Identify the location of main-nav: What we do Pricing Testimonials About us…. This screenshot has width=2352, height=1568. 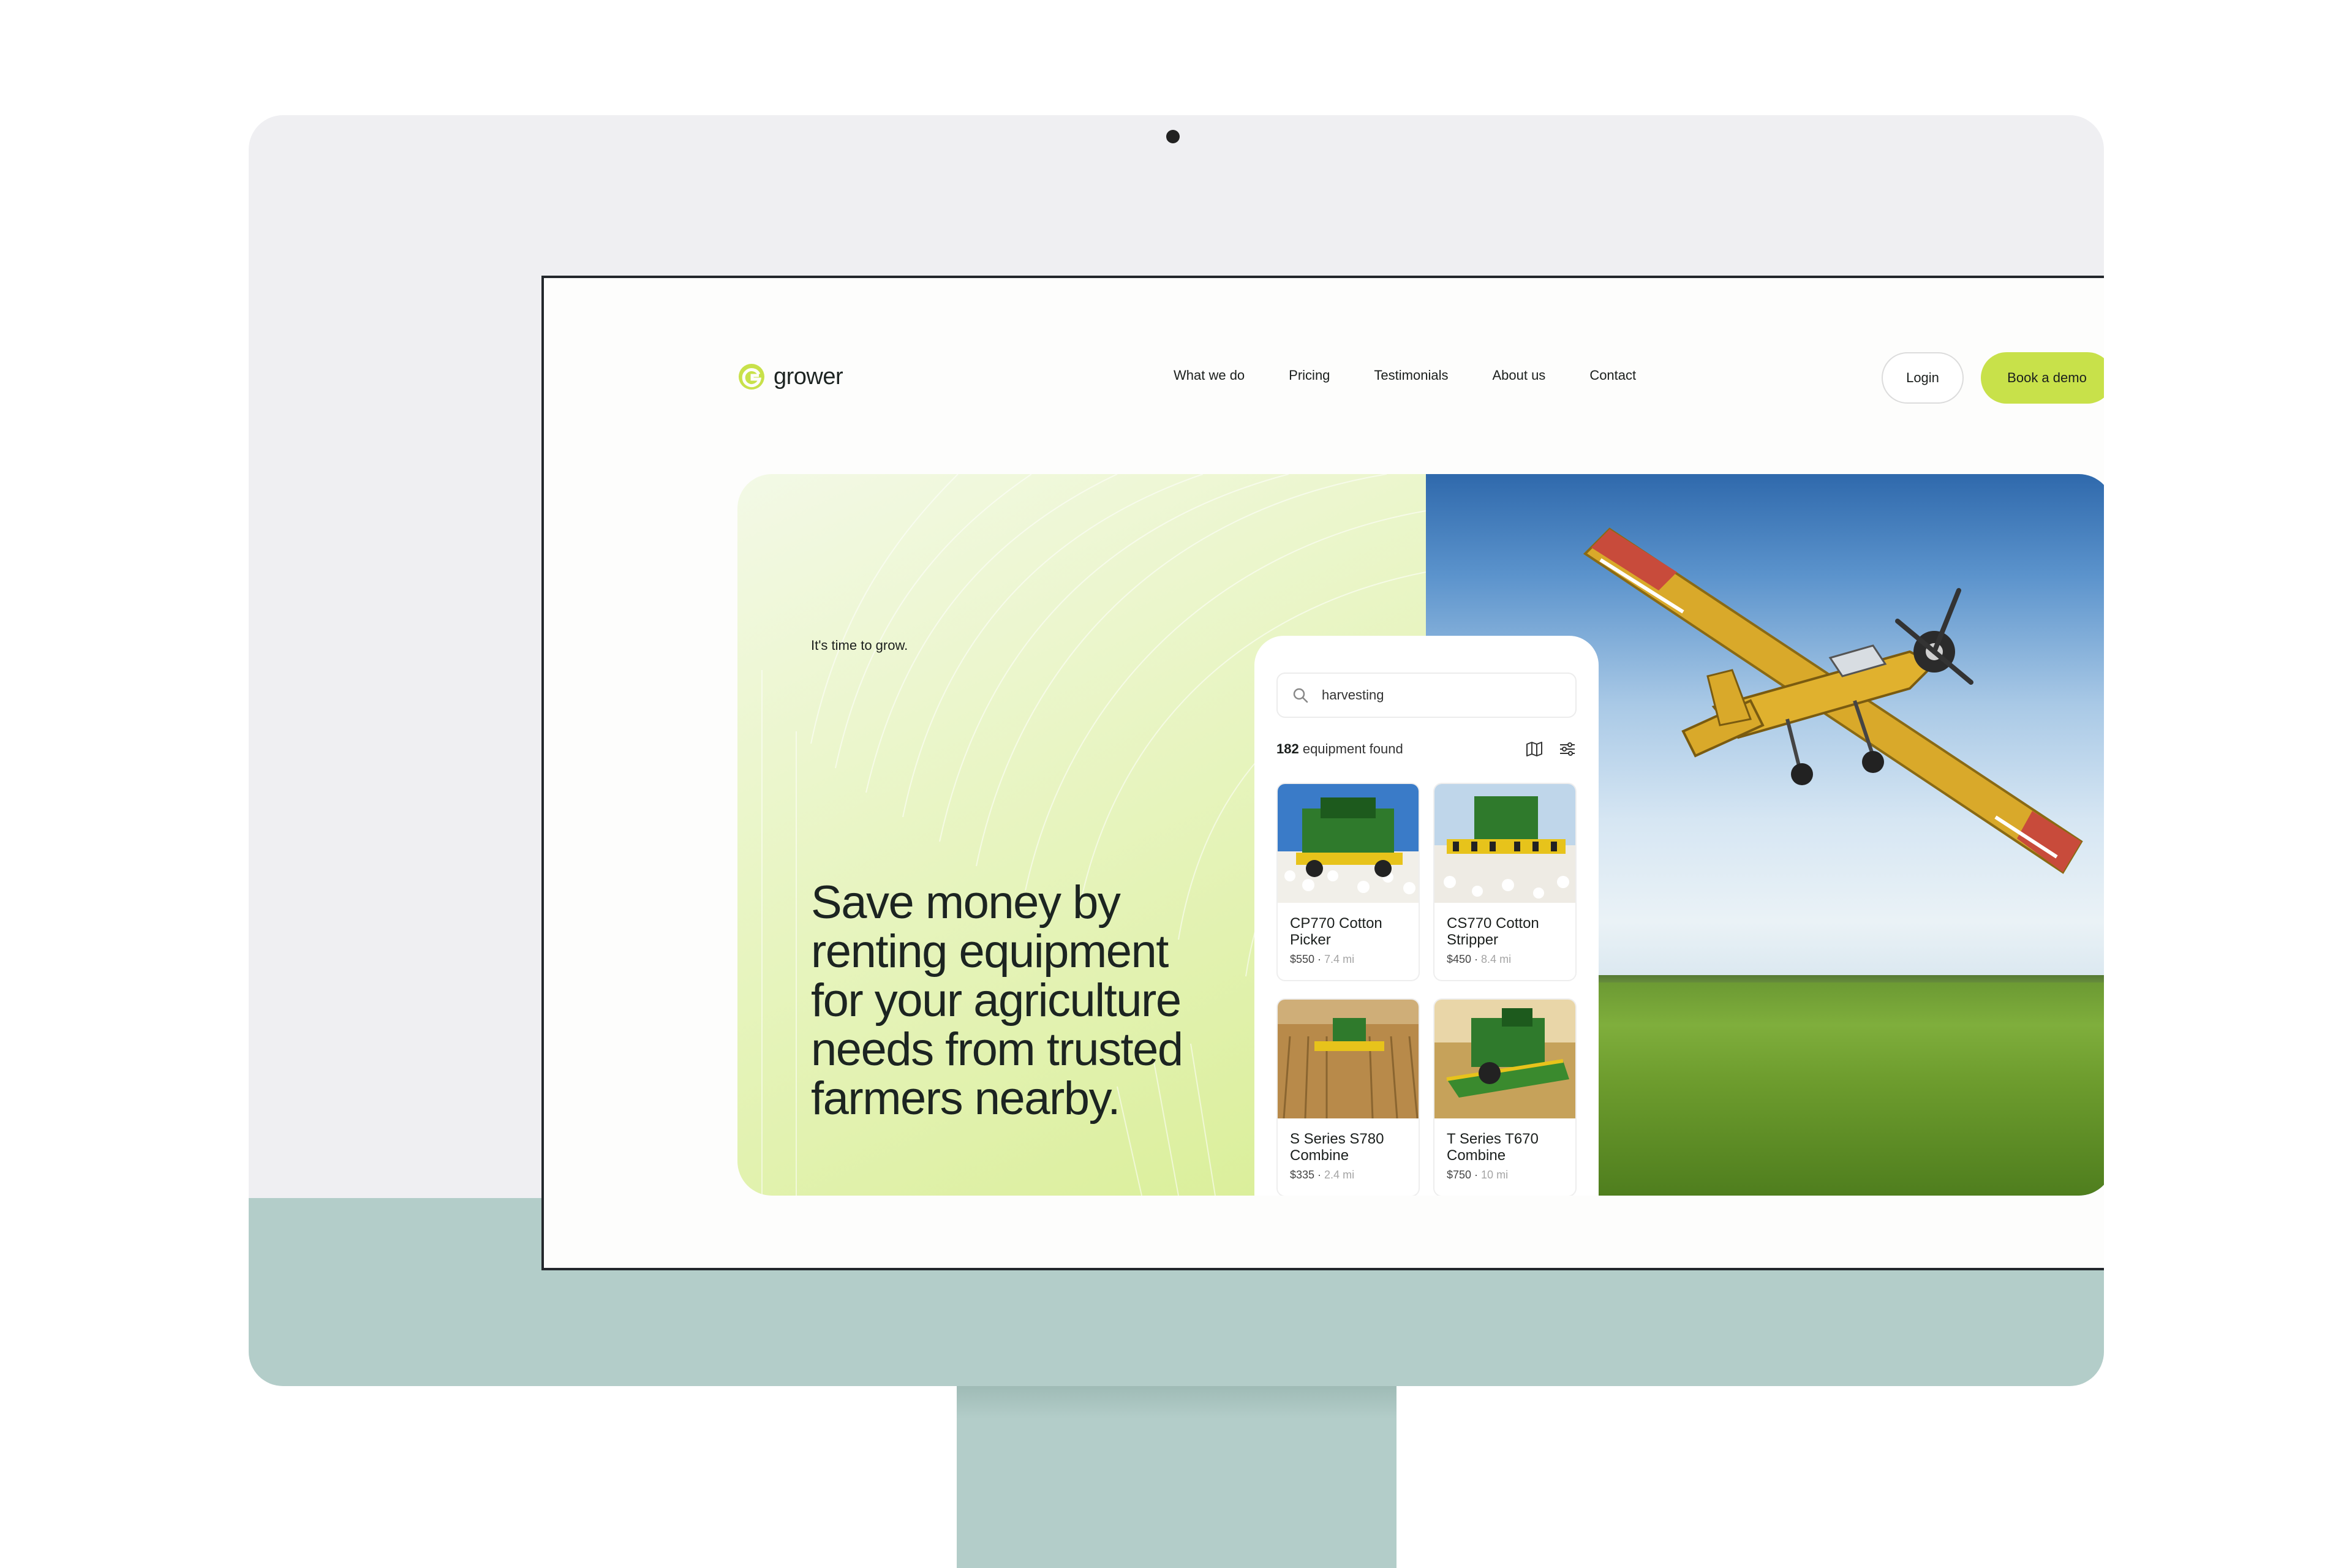
(1405, 375).